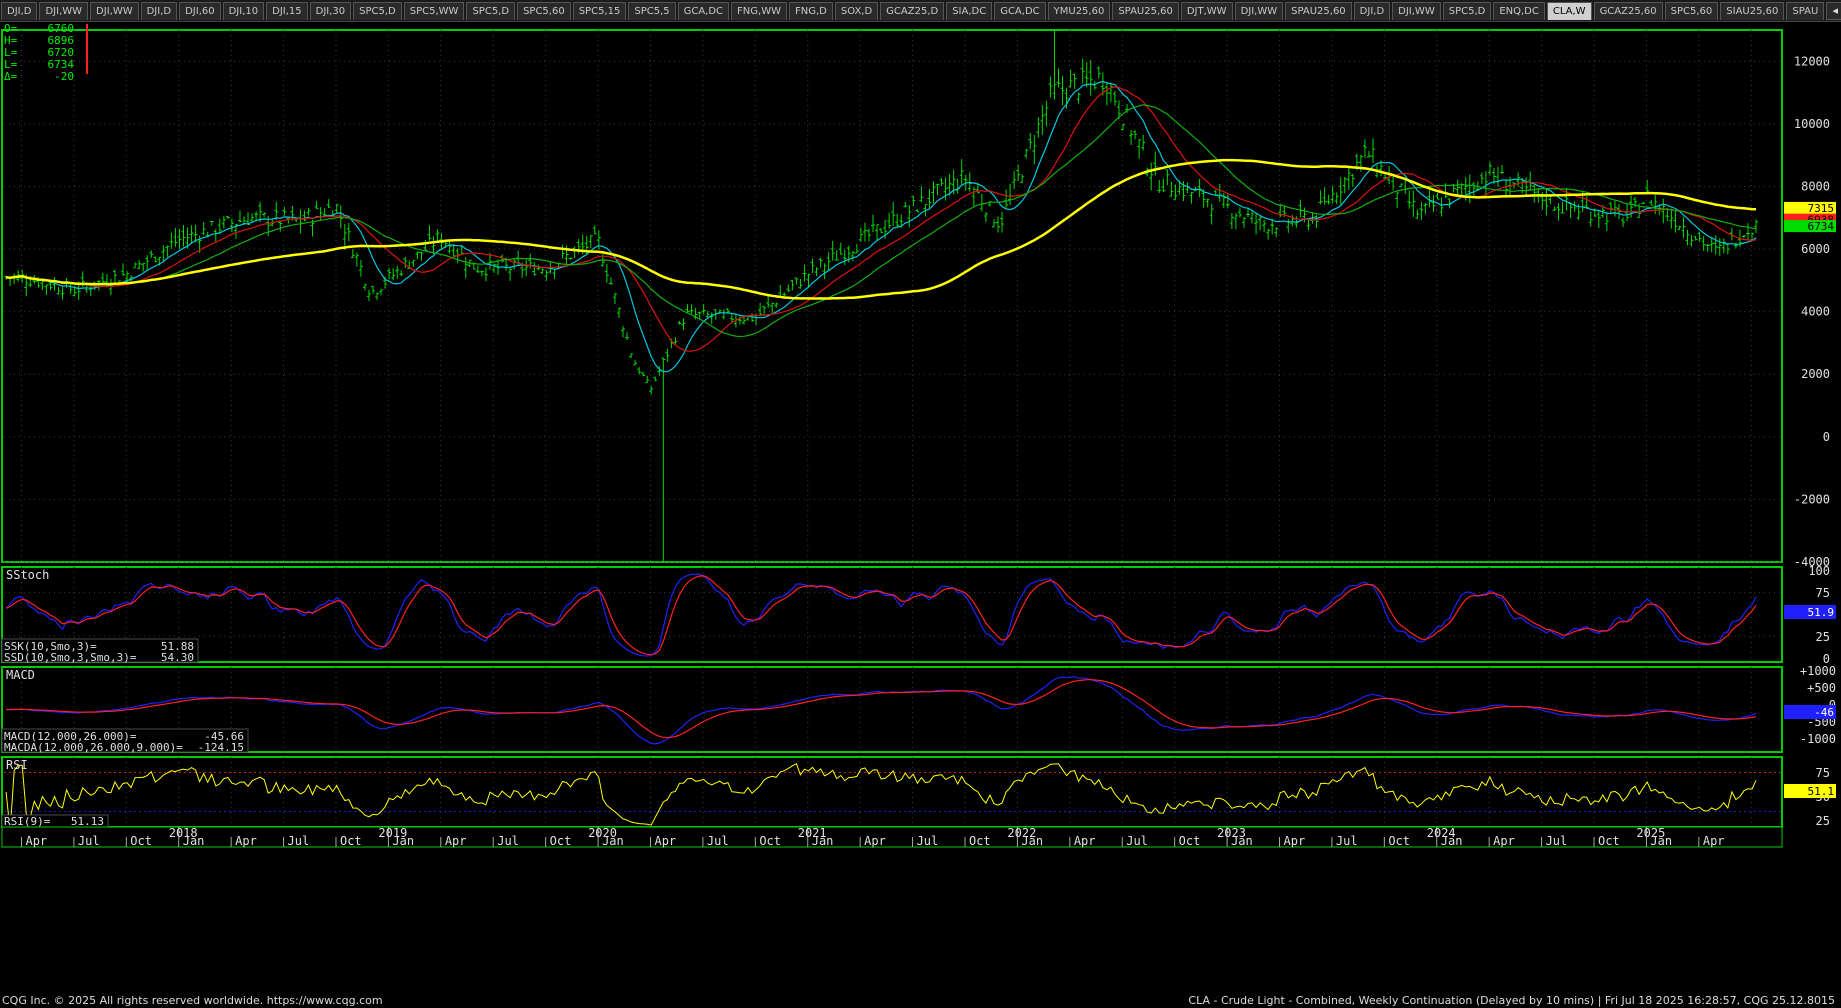 This screenshot has width=1841, height=1008. What do you see at coordinates (912, 11) in the screenshot?
I see `tab-gcaz25-d-18: GCAZ25,D` at bounding box center [912, 11].